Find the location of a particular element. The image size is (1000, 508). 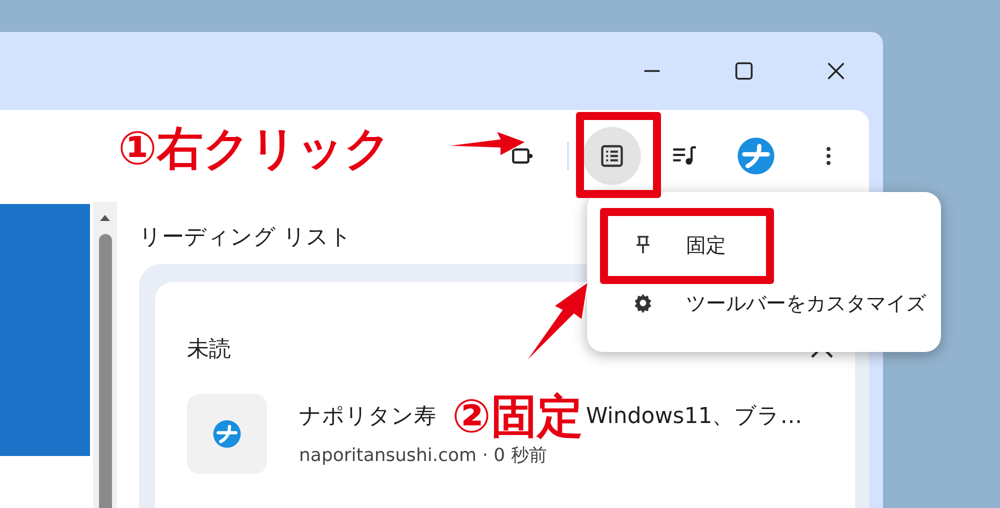

item-title: ナポリタン寿 is located at coordinates (367, 416).